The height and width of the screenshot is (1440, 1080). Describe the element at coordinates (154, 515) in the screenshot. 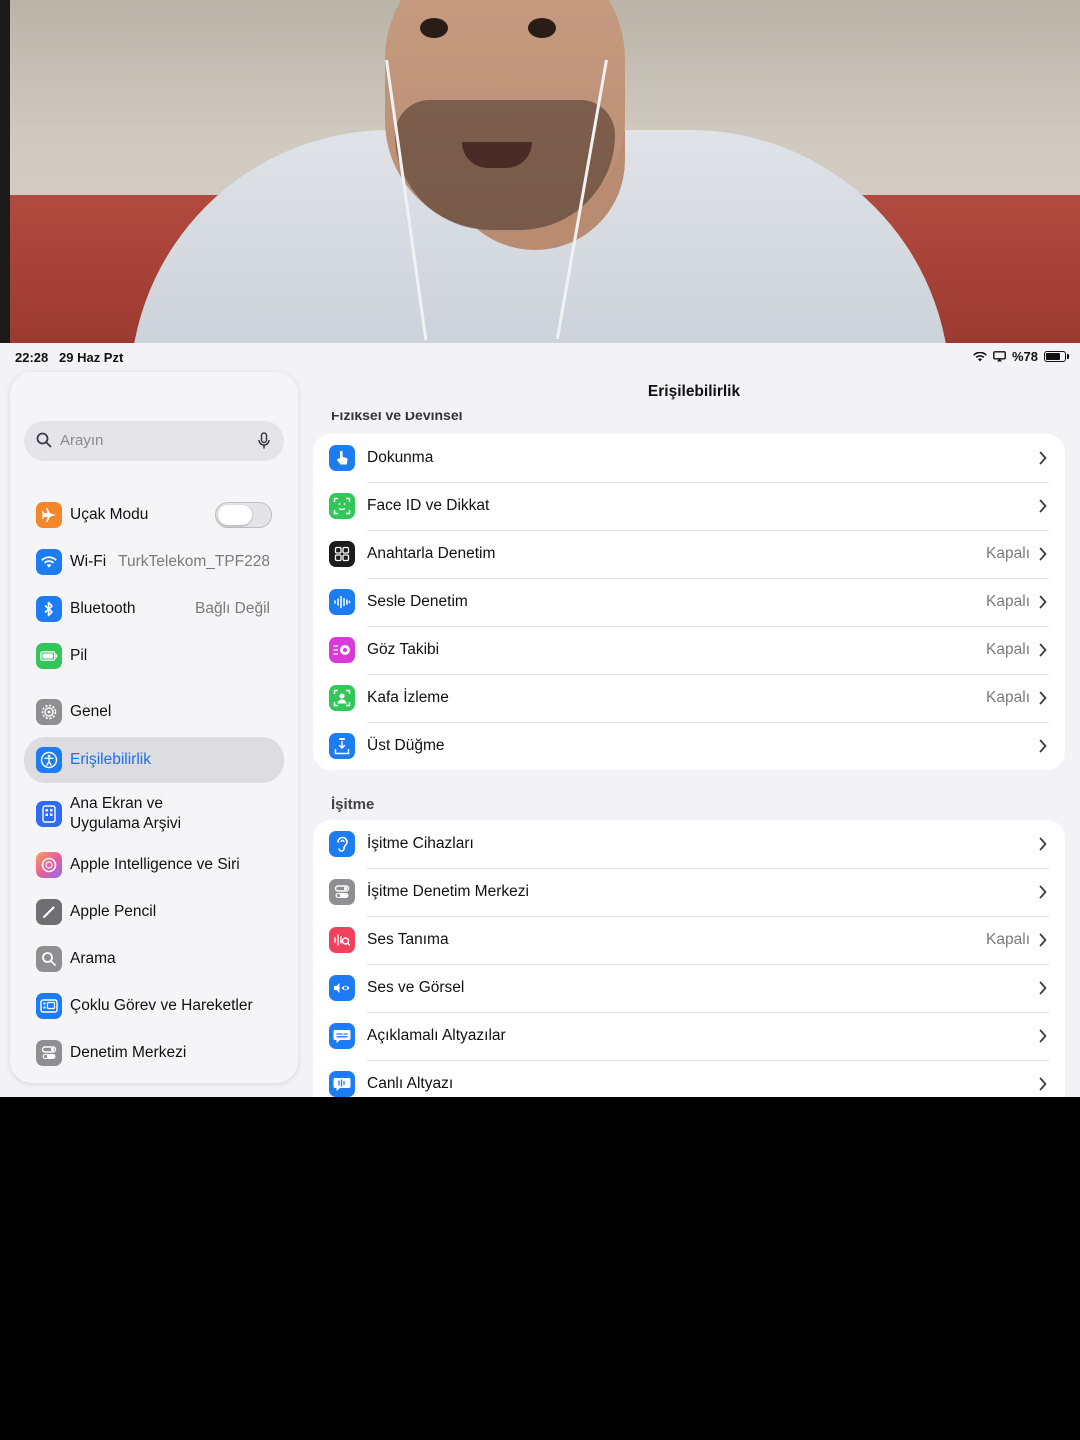

I see `sidebar-item-airplane-mode: Uçak Modu` at that location.